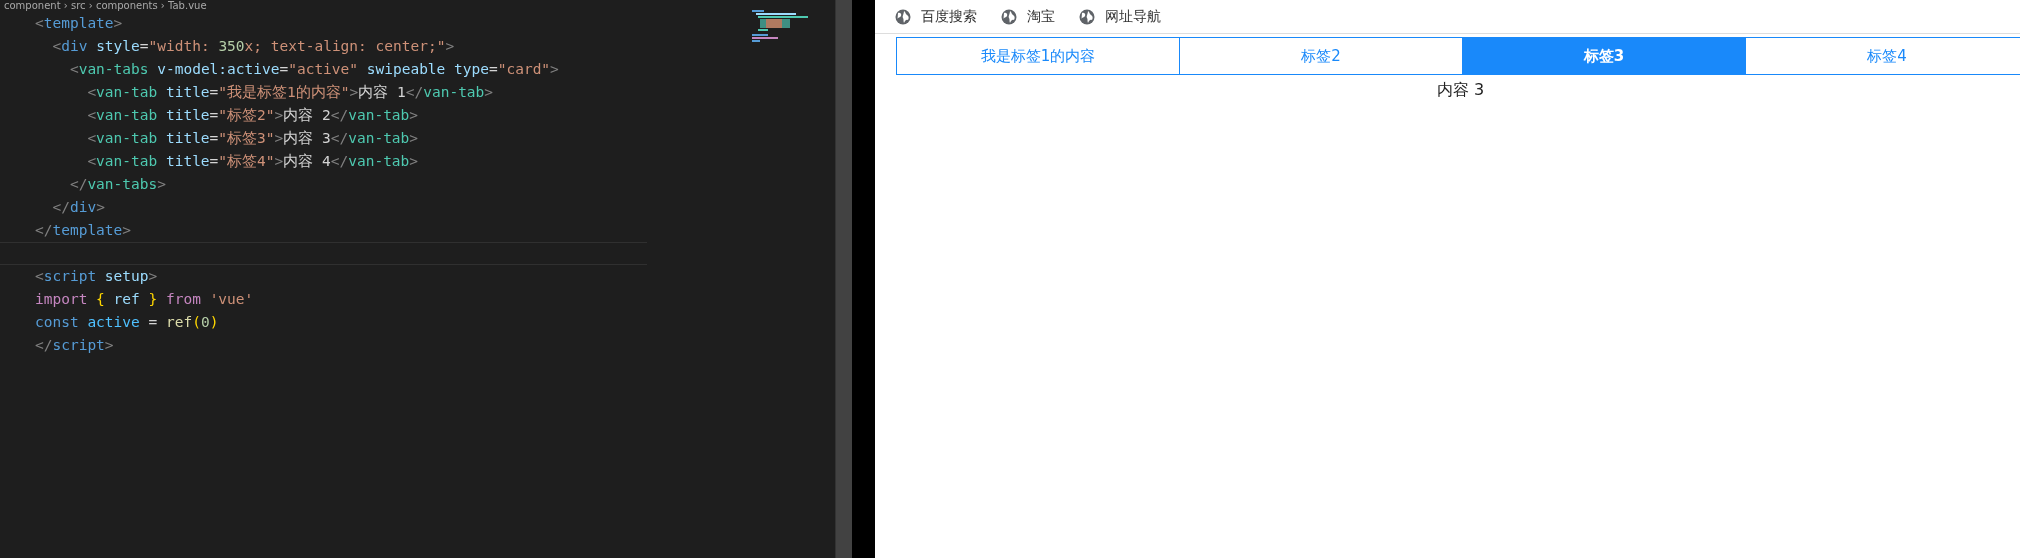  I want to click on code-line: <van-tab title="标签4">内容 4</van-tab>, so click(253, 161).